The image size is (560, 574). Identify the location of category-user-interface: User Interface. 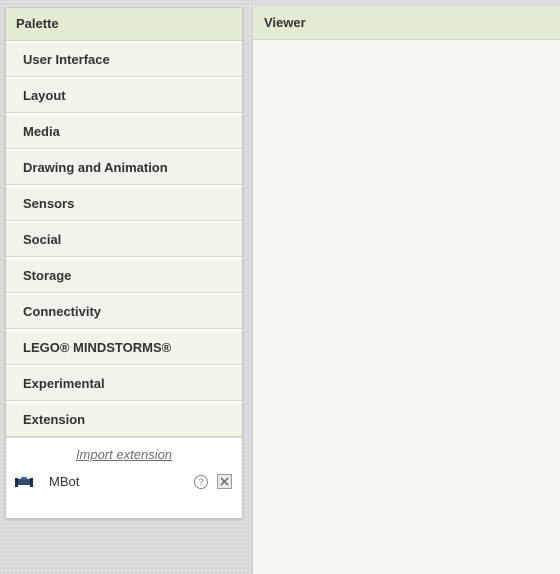
(124, 59).